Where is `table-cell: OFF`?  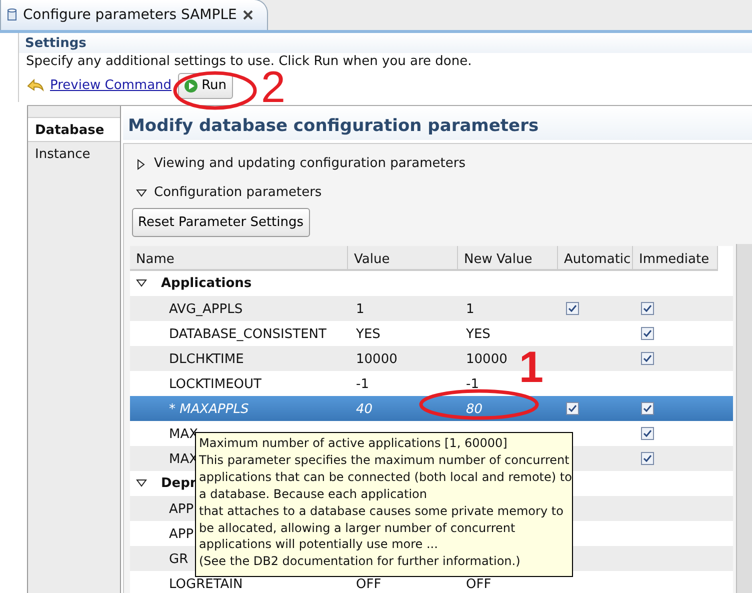
table-cell: OFF is located at coordinates (369, 584).